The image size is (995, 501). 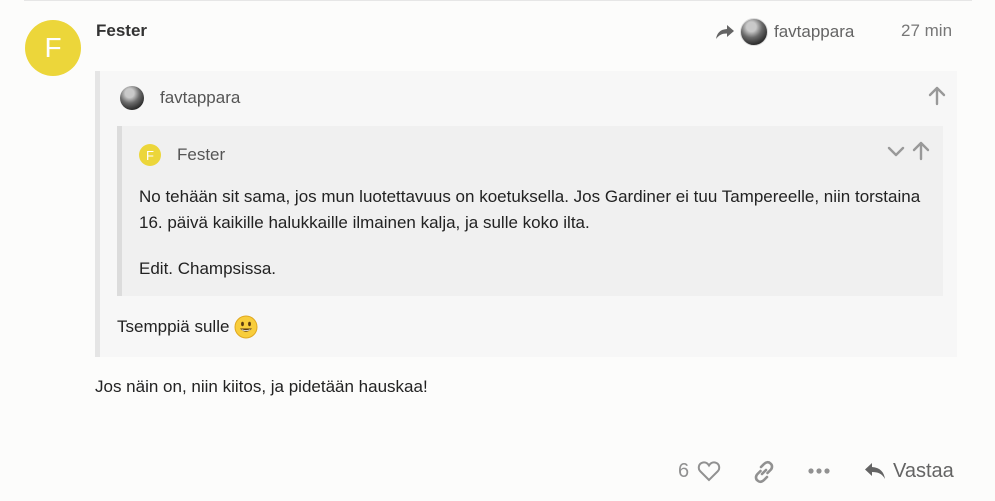 I want to click on heart-icon, so click(x=709, y=471).